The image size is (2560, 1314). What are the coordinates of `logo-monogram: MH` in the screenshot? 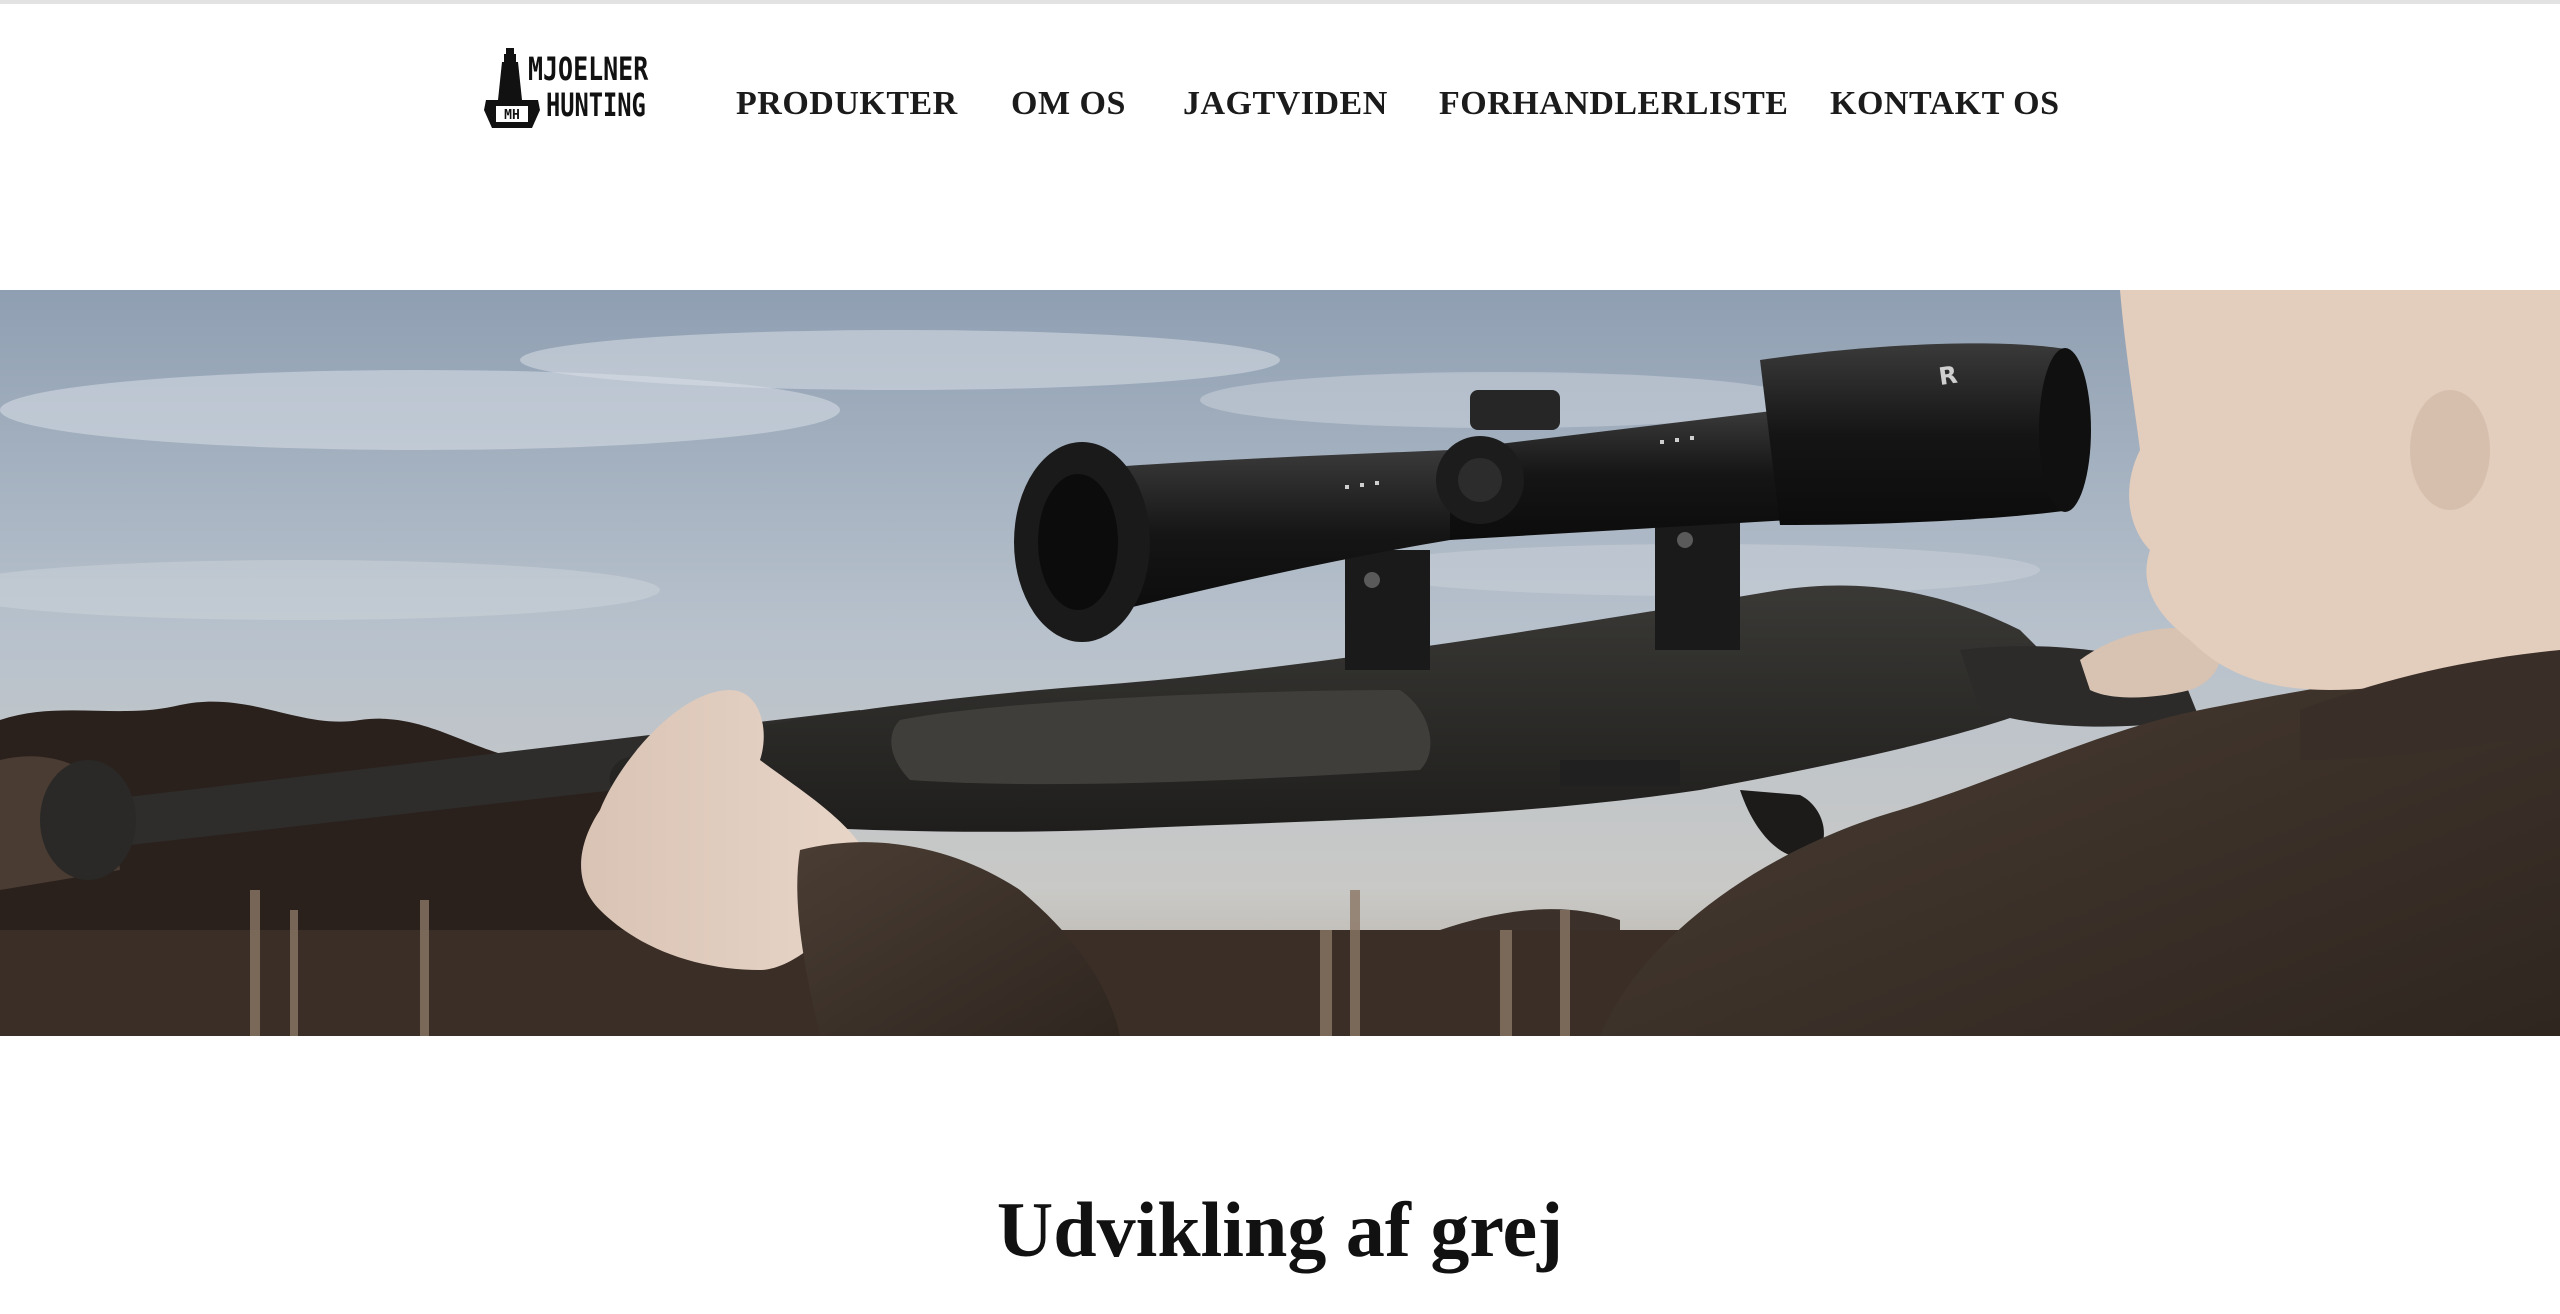 It's located at (512, 115).